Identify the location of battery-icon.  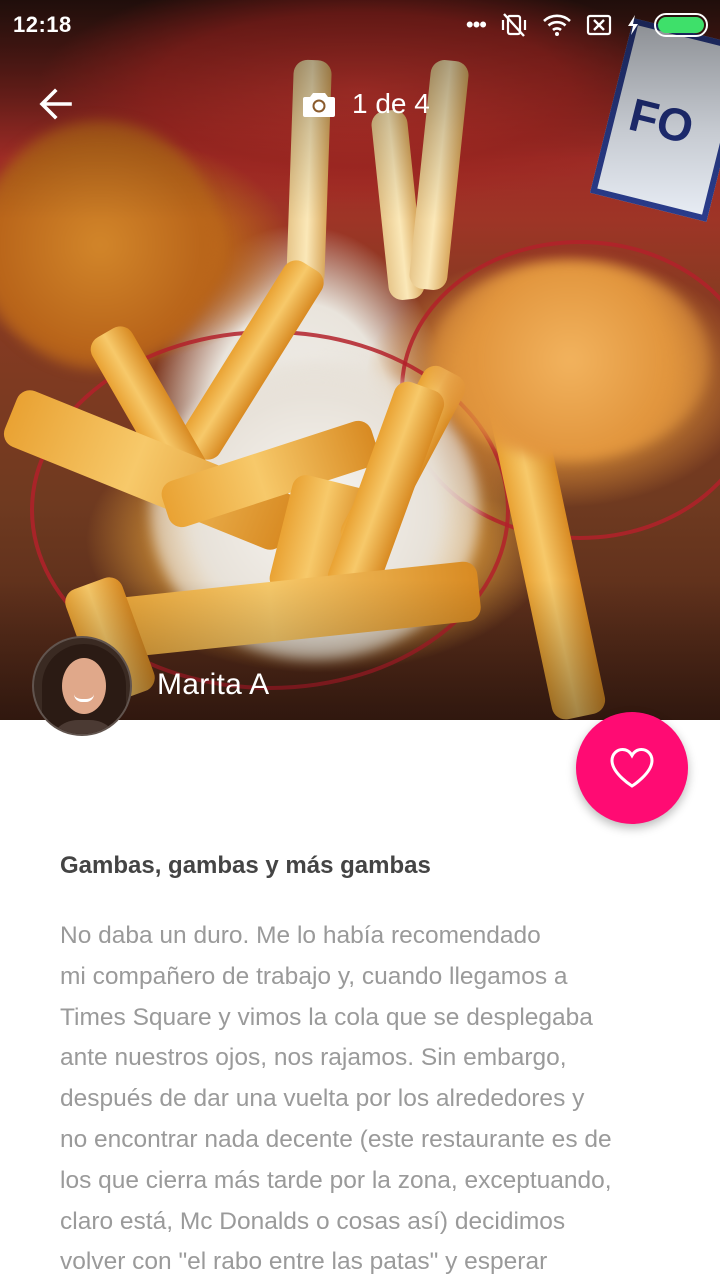
(681, 25).